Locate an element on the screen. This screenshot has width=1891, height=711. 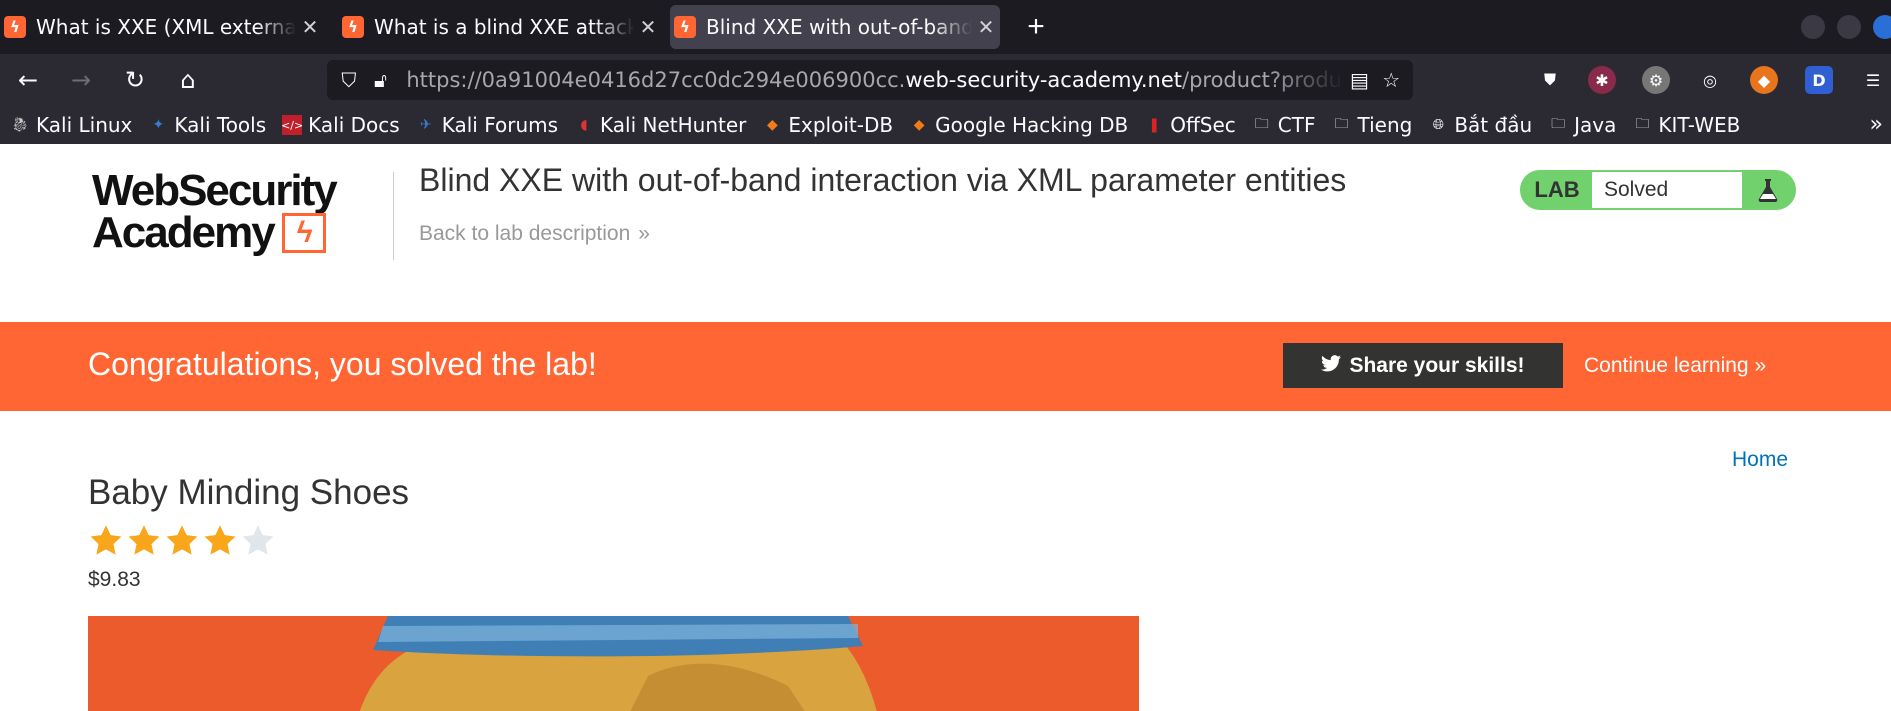
double-chevron-right-icon: » is located at coordinates (1760, 365).